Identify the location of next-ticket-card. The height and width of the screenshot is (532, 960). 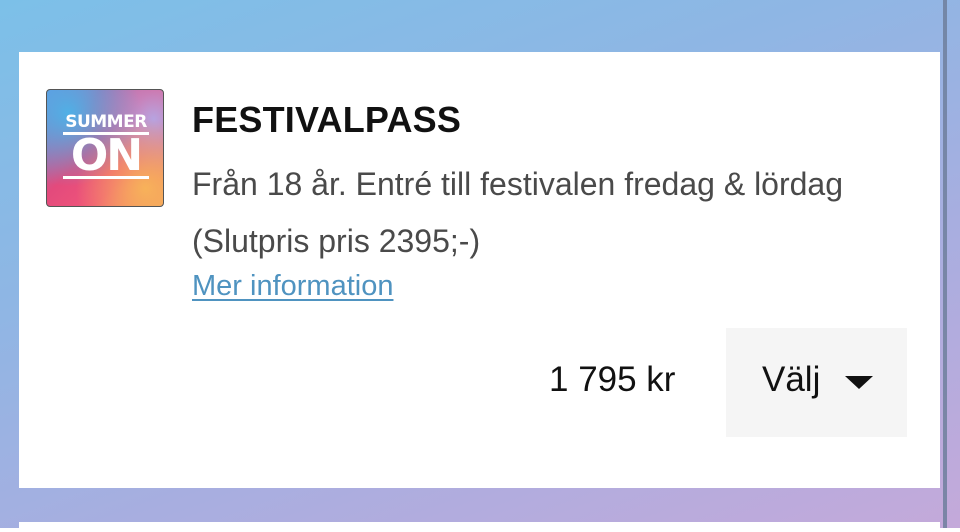
(479, 527).